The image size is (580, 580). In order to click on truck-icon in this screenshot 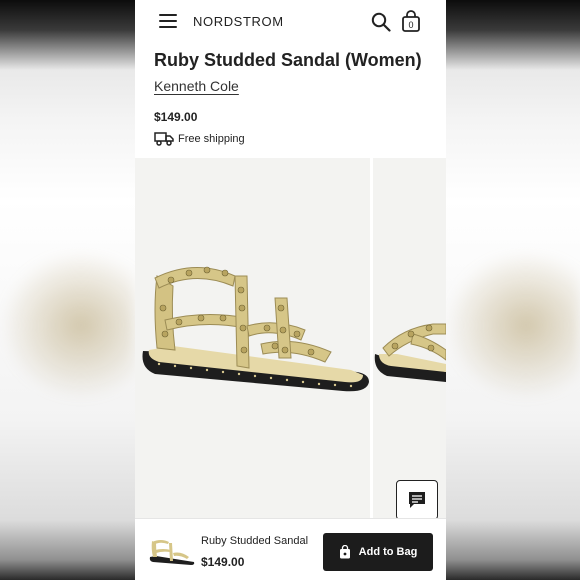, I will do `click(164, 139)`.